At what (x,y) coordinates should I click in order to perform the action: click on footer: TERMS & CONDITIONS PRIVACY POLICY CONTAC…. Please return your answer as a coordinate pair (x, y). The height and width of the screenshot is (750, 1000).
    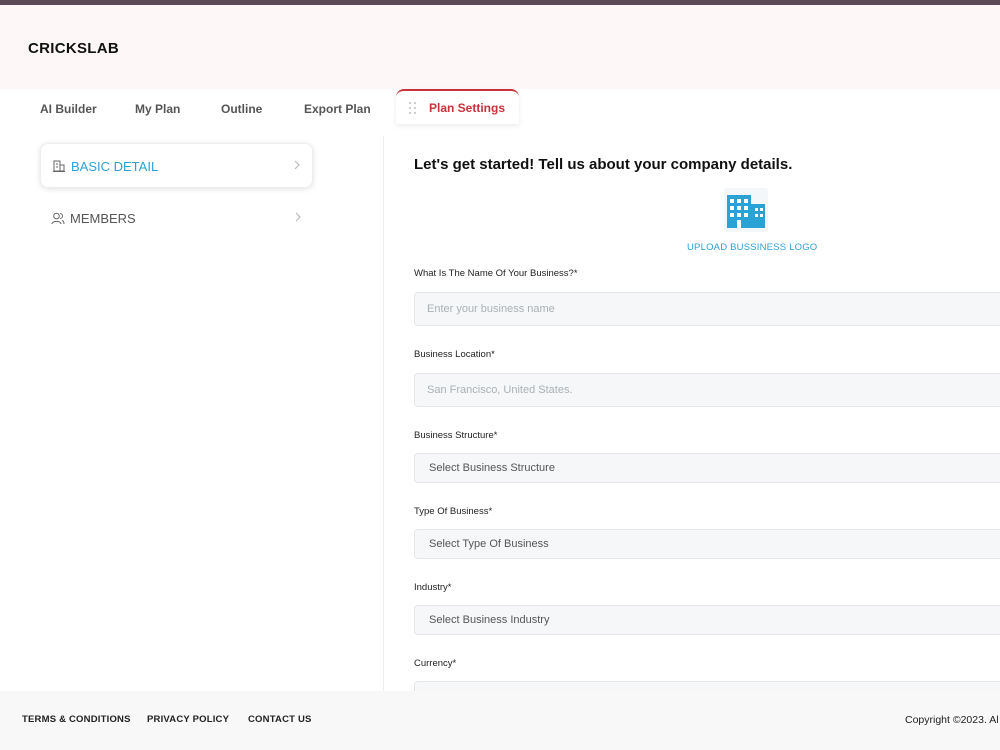
    Looking at the image, I should click on (500, 720).